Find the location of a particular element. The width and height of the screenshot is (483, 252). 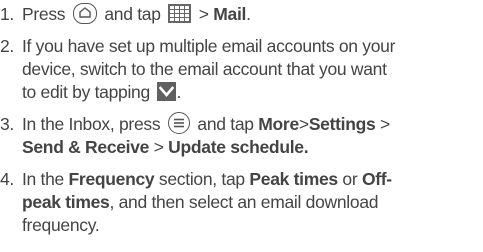

mail-label: Mail is located at coordinates (230, 14).